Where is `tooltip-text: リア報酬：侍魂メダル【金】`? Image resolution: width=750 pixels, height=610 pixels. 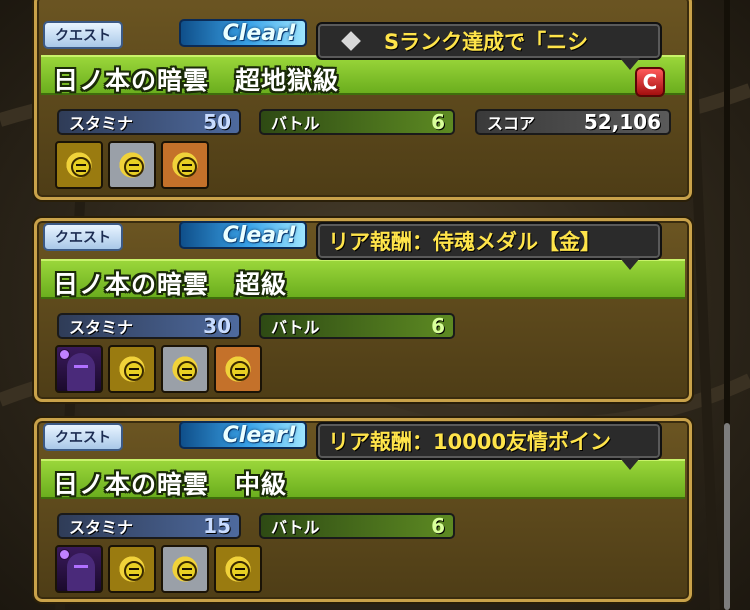 tooltip-text: リア報酬：侍魂メダル【金】 is located at coordinates (464, 242).